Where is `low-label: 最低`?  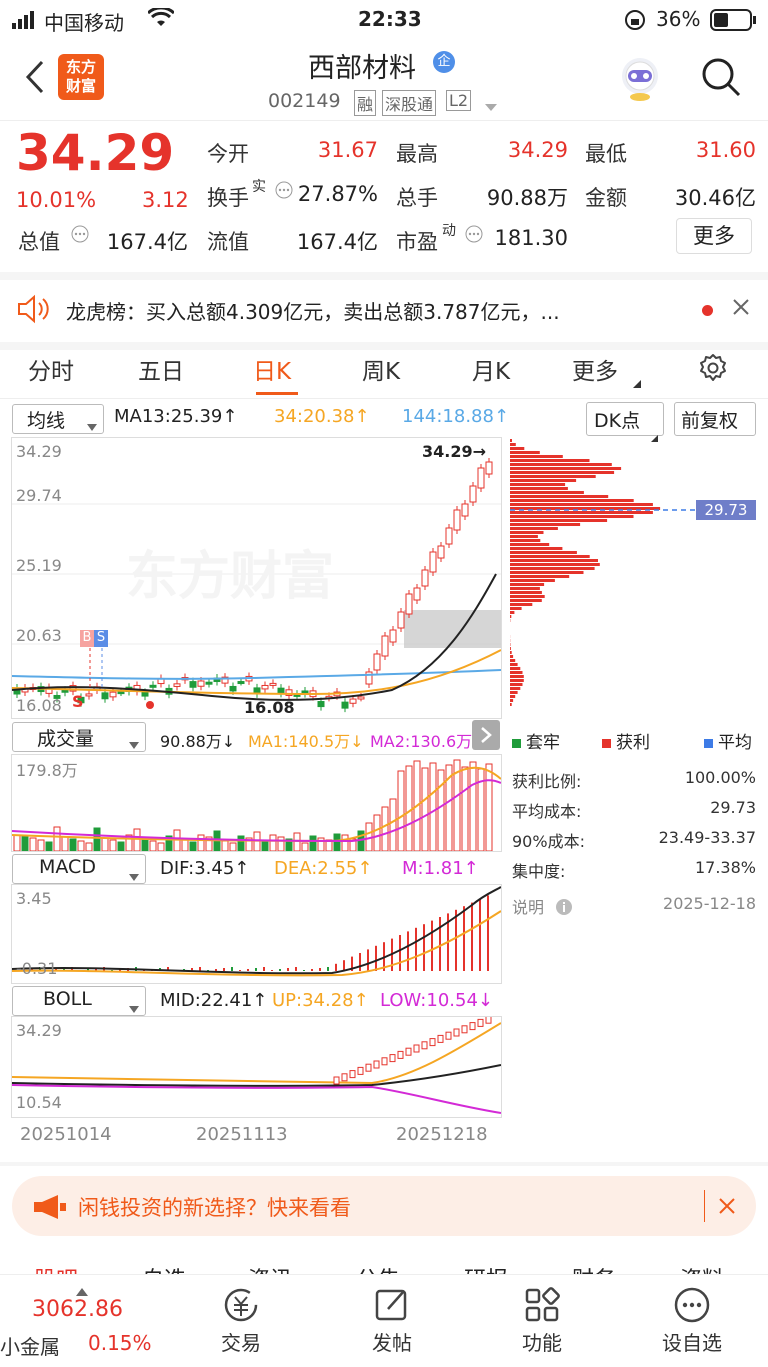 low-label: 最低 is located at coordinates (606, 153).